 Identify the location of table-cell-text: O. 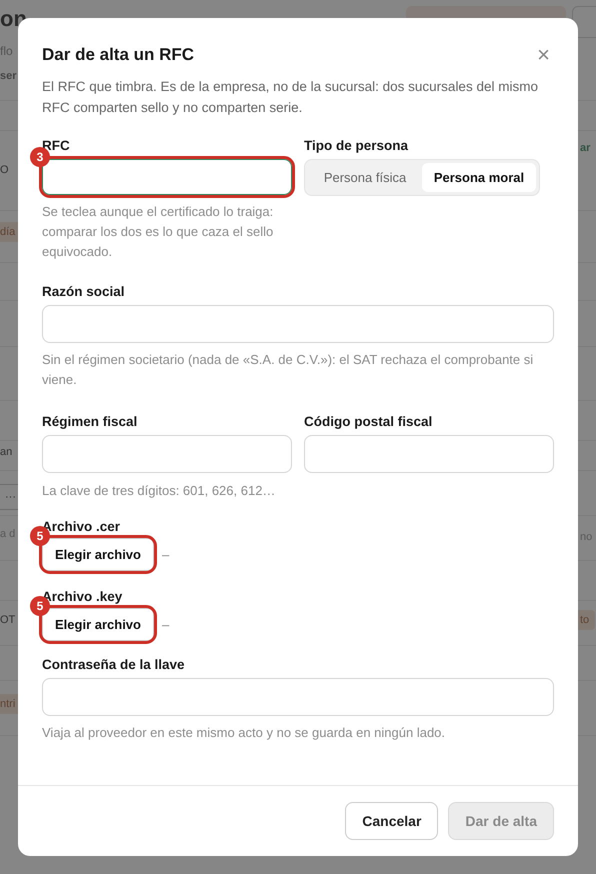
(5, 170).